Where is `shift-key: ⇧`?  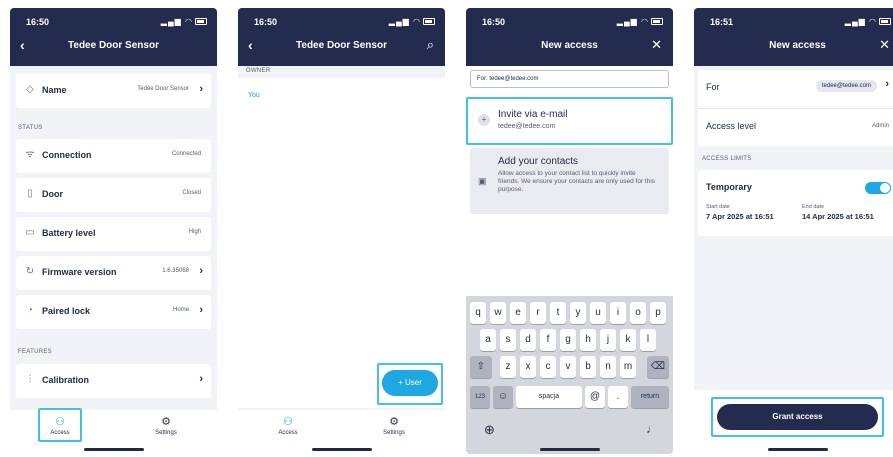
shift-key: ⇧ is located at coordinates (481, 367).